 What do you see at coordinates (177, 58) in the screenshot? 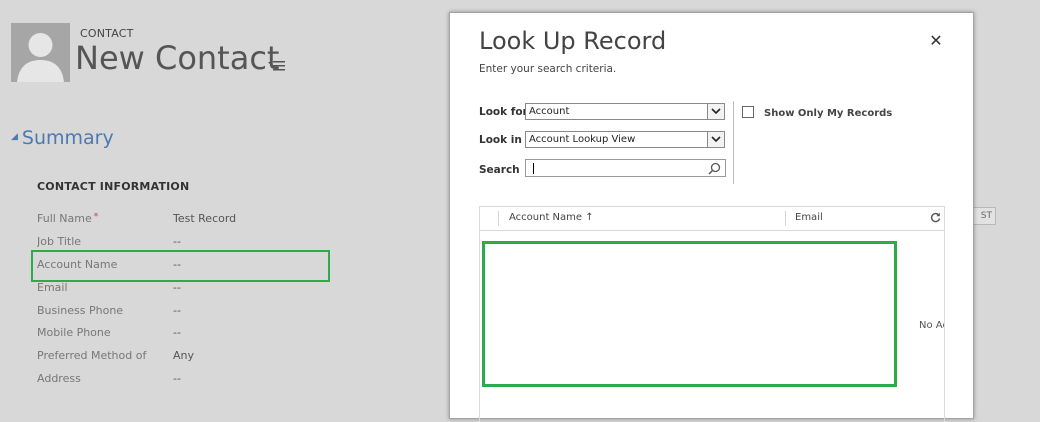
I see `page-title: New Contact` at bounding box center [177, 58].